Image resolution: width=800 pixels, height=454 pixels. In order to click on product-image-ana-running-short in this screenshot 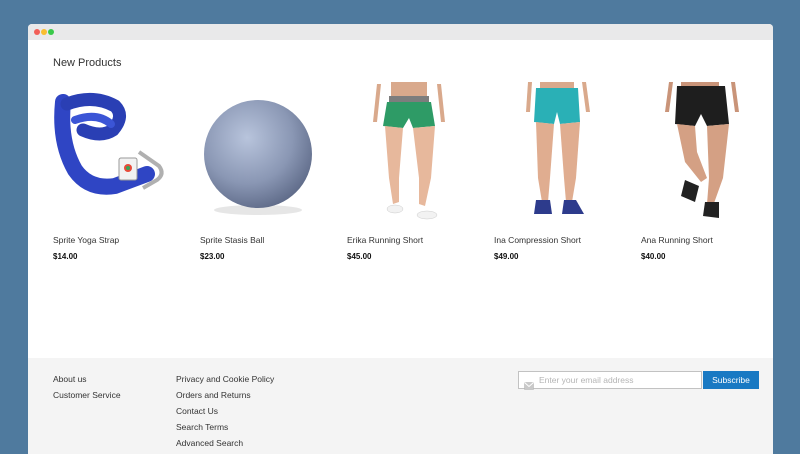, I will do `click(701, 153)`.